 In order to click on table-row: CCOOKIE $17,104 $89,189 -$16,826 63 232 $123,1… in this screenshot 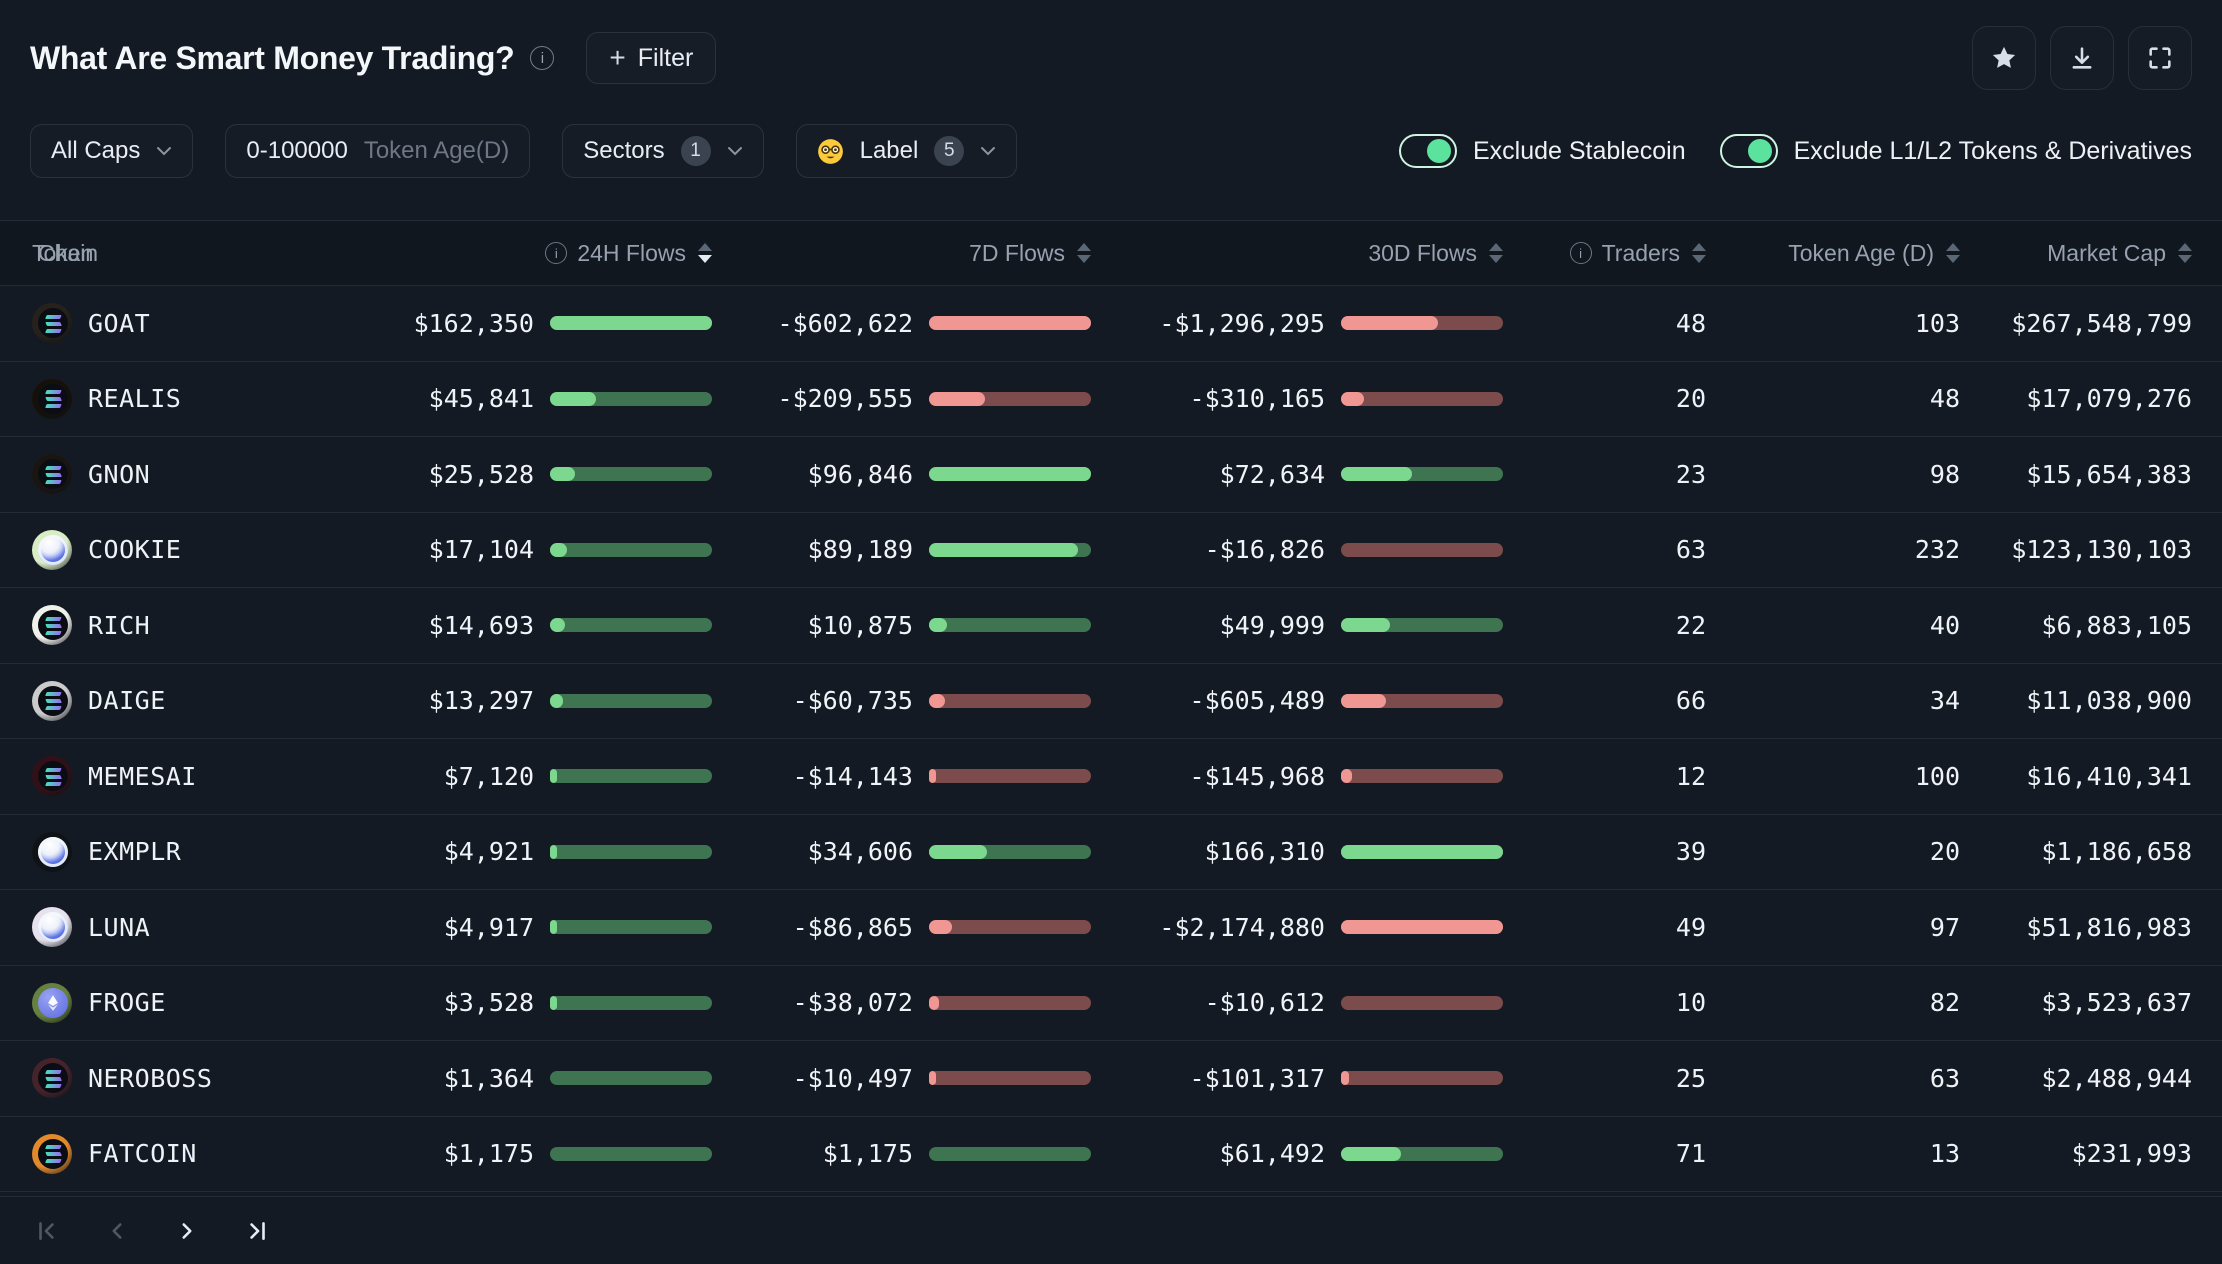, I will do `click(1111, 550)`.